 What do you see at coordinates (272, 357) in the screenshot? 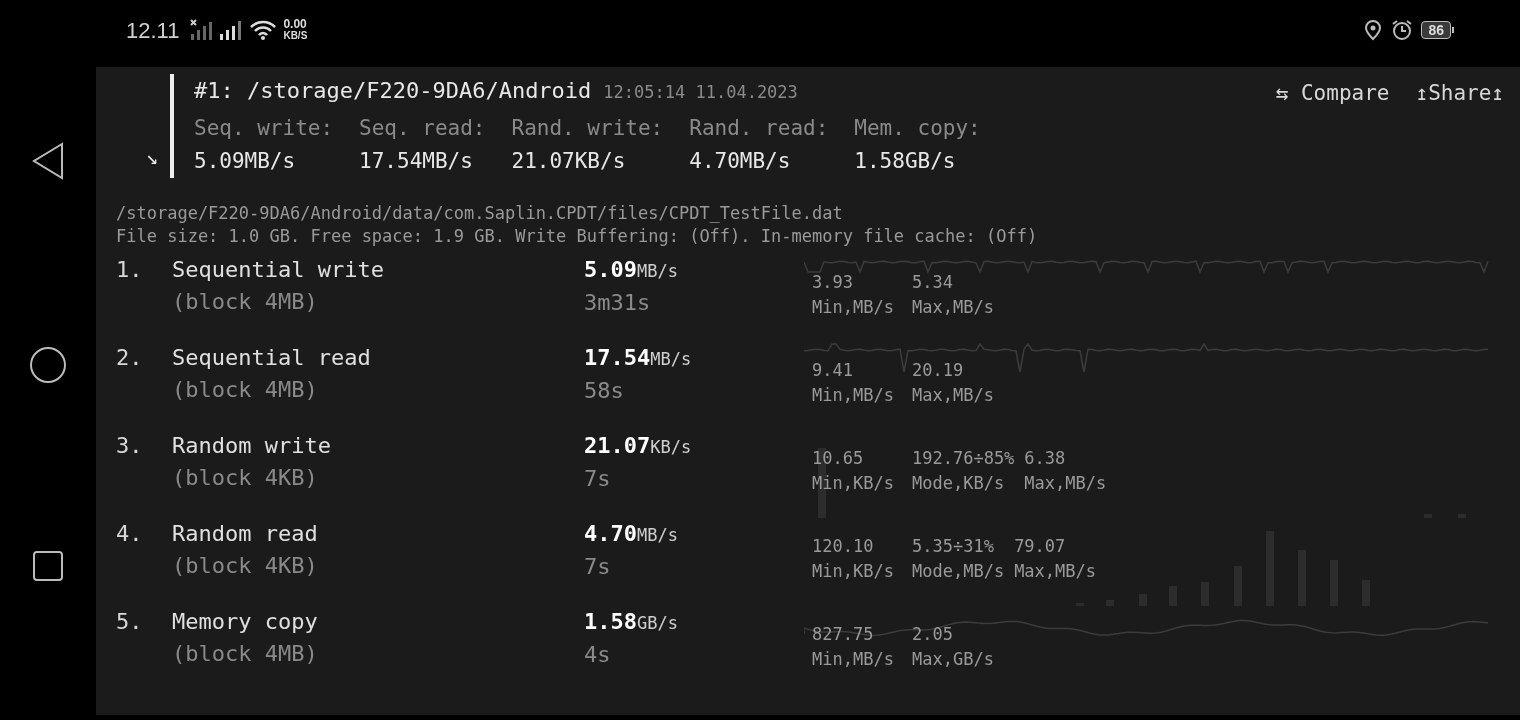
I see `test-name: Sequential read` at bounding box center [272, 357].